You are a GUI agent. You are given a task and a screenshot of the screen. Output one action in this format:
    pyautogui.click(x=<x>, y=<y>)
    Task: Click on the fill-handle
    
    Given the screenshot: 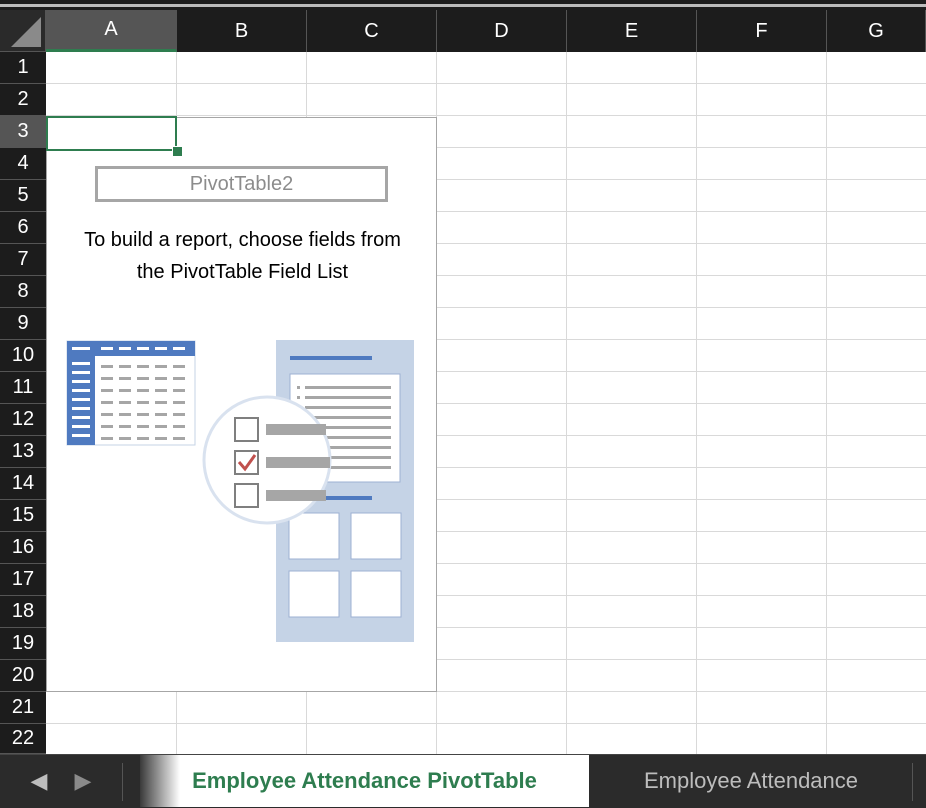 What is the action you would take?
    pyautogui.click(x=177, y=151)
    